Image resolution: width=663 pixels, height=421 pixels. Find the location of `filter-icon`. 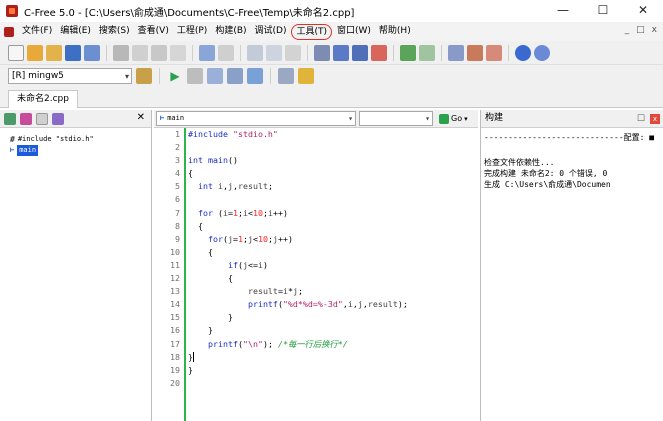

filter-icon is located at coordinates (26, 118).